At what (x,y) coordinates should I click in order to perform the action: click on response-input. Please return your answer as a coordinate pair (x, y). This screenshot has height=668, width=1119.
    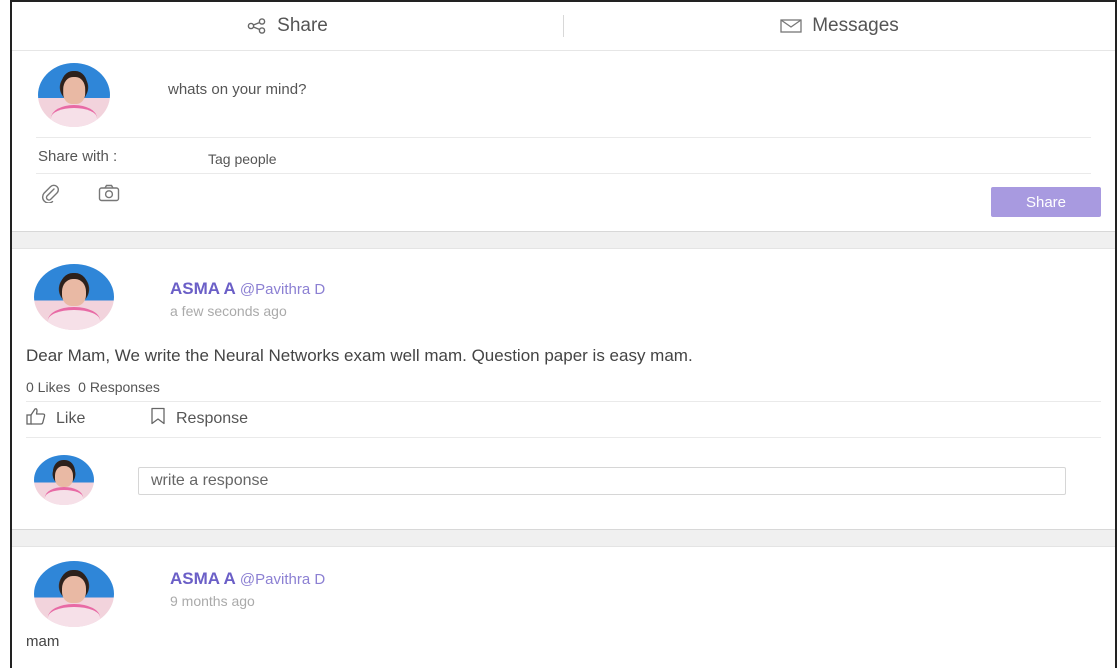
    Looking at the image, I should click on (602, 481).